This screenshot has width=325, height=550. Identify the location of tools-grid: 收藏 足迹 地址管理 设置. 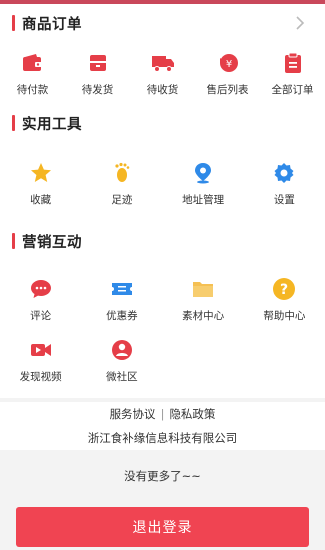
(162, 182).